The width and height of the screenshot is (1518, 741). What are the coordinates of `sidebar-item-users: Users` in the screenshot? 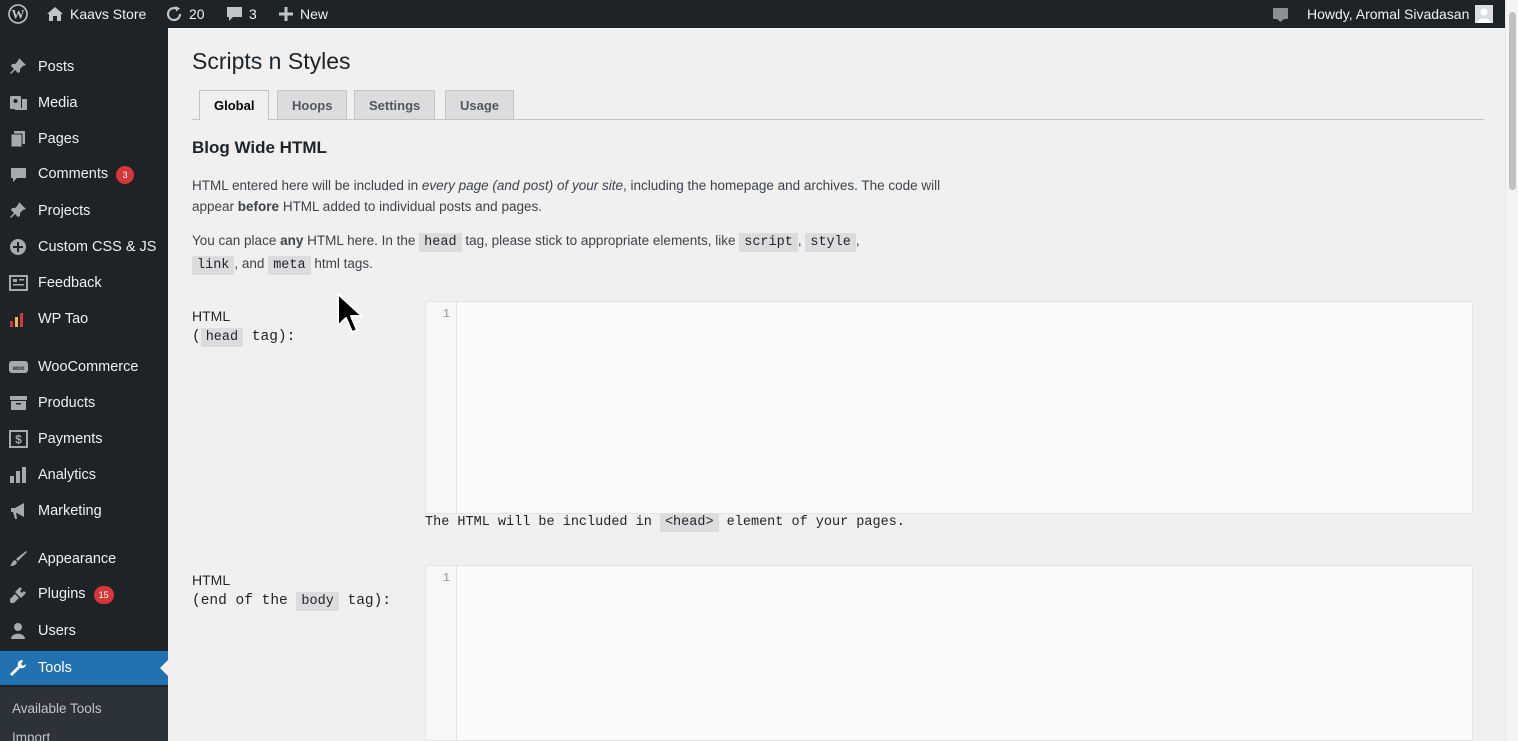 It's located at (84, 631).